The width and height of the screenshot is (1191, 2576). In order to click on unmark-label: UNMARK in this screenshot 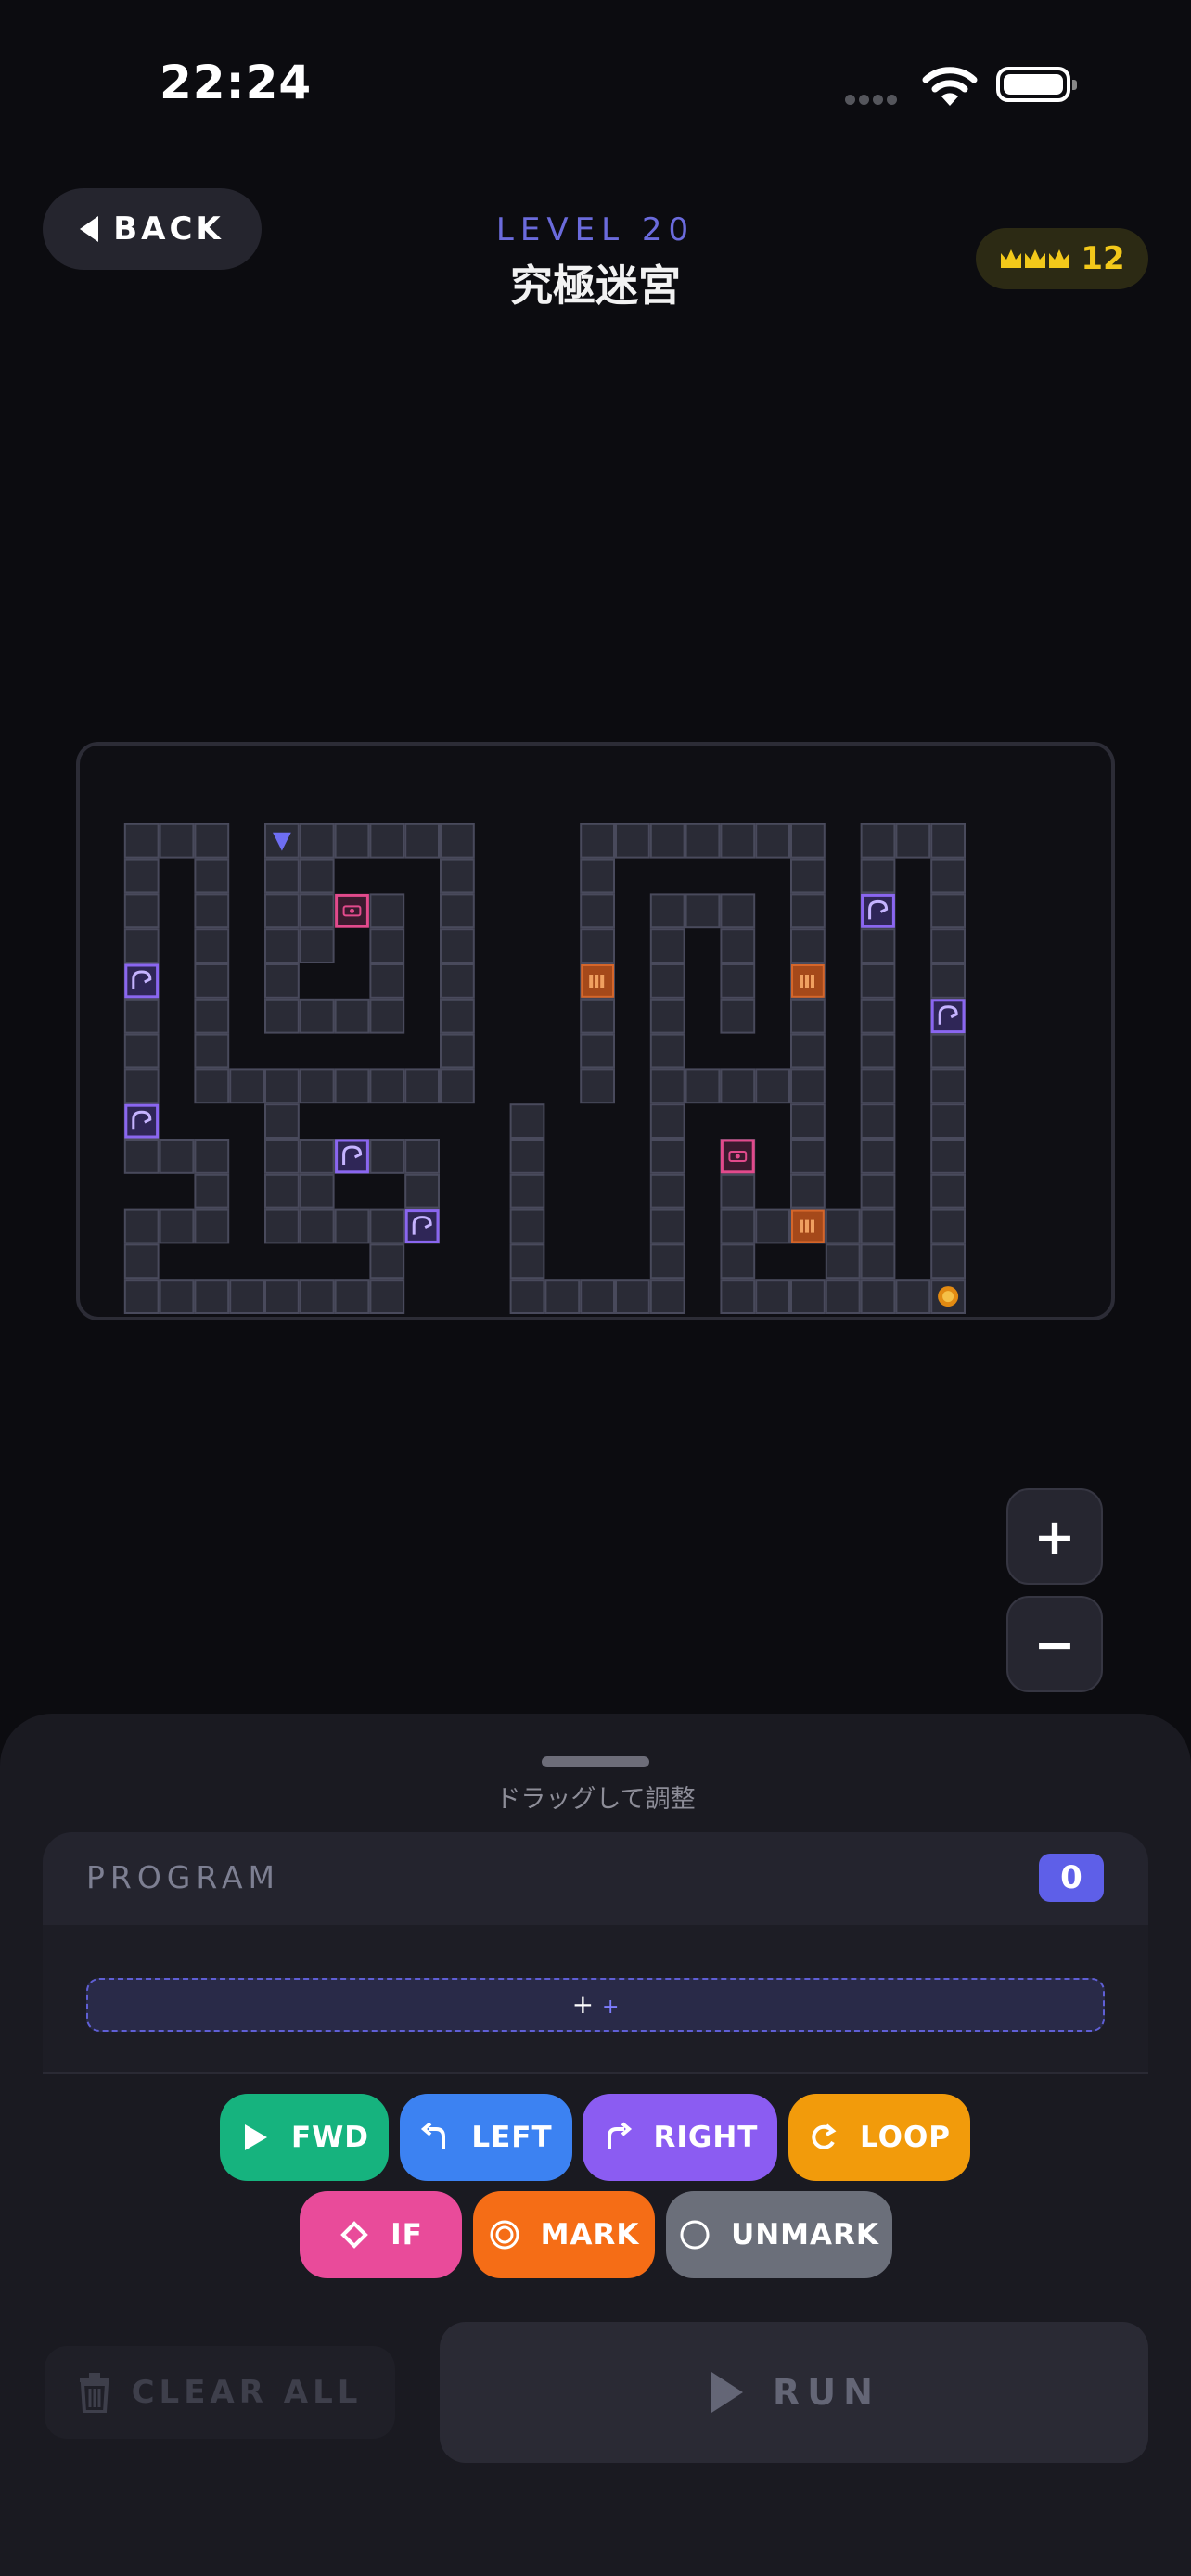, I will do `click(805, 2234)`.